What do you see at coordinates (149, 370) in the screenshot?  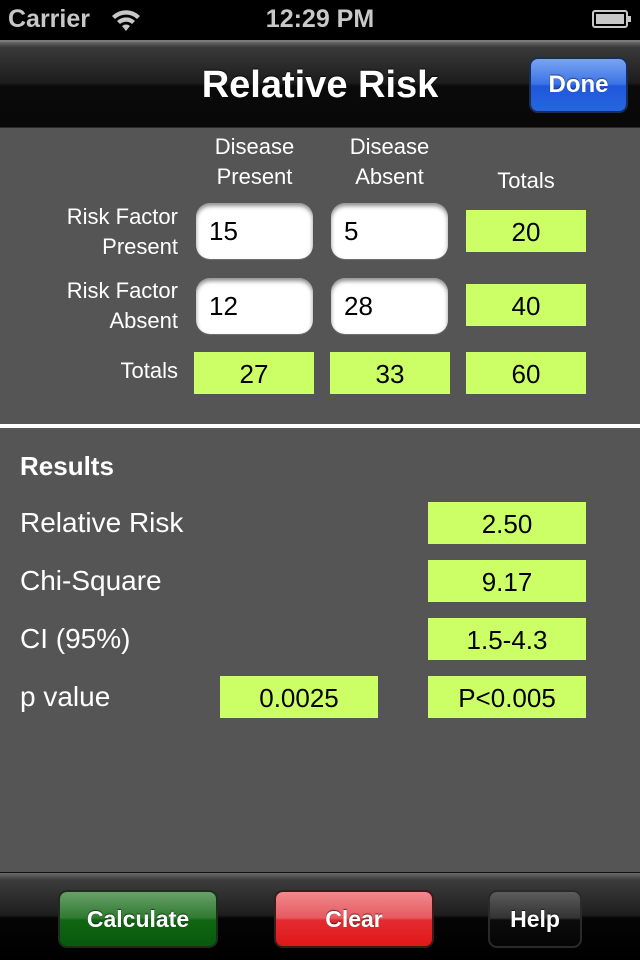 I see `row-label-totals: Totals` at bounding box center [149, 370].